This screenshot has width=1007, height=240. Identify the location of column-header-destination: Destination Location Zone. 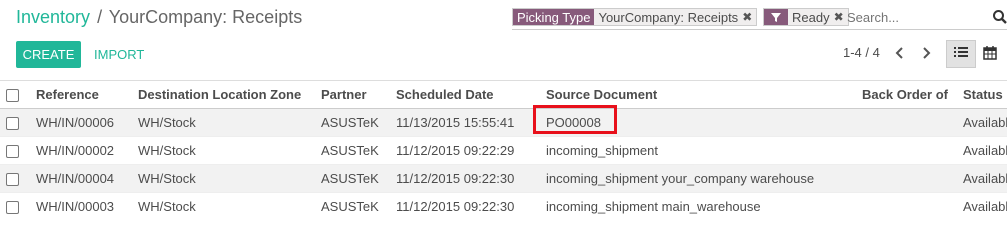
(229, 94).